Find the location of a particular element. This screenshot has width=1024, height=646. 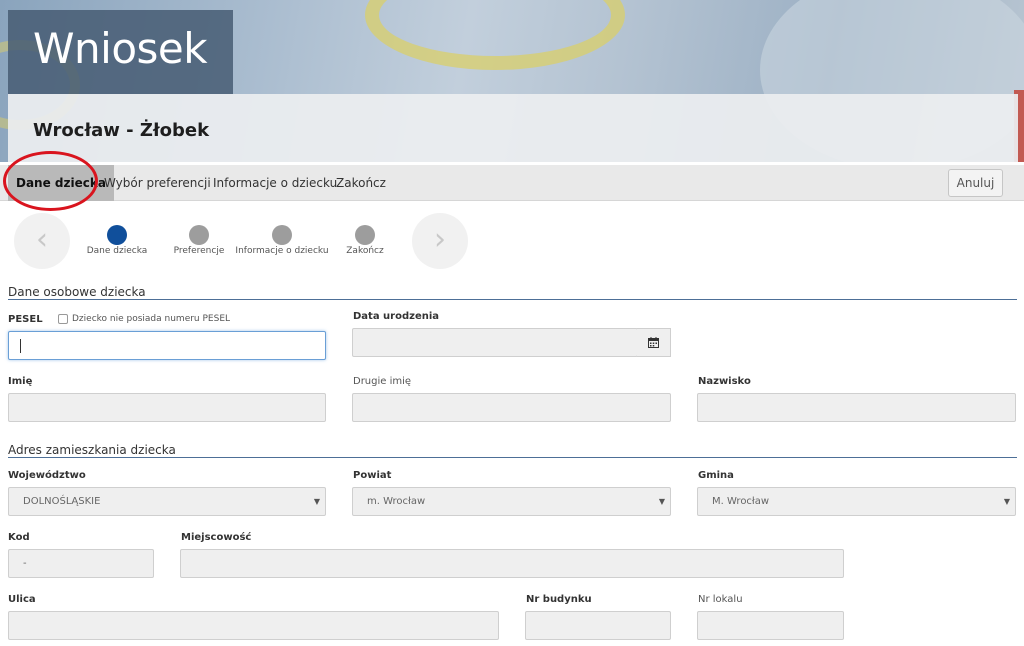

step-label: Dane dziecka is located at coordinates (117, 251).